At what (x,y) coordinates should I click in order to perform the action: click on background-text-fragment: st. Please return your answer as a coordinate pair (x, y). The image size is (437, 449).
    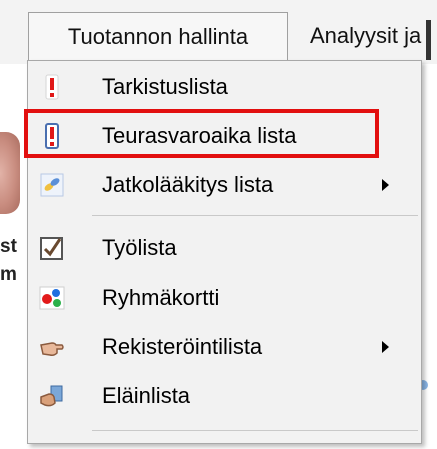
    Looking at the image, I should click on (8, 246).